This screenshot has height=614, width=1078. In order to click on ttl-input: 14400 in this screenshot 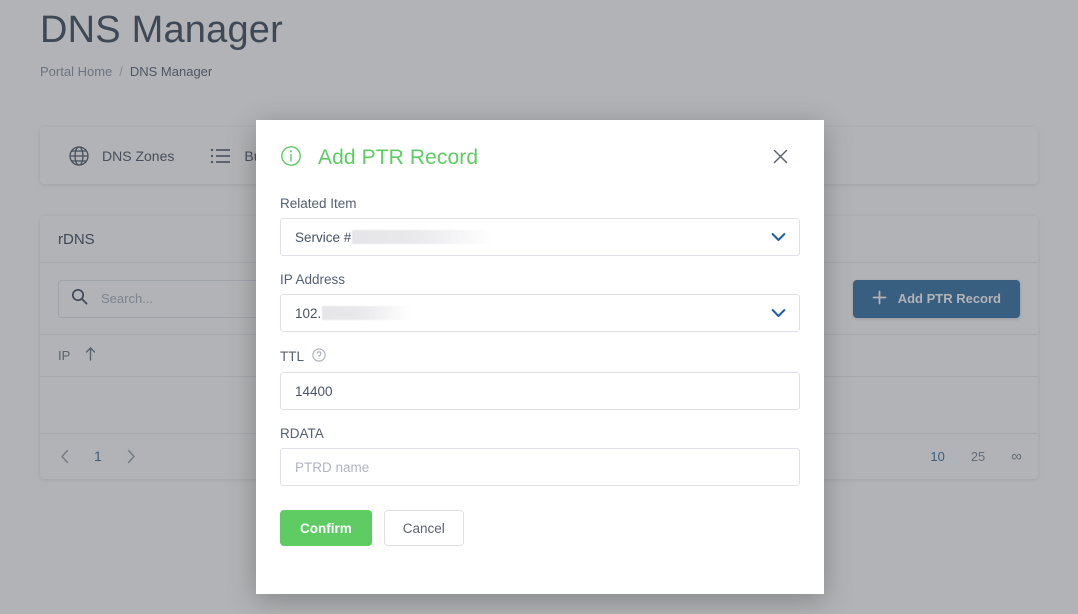, I will do `click(540, 391)`.